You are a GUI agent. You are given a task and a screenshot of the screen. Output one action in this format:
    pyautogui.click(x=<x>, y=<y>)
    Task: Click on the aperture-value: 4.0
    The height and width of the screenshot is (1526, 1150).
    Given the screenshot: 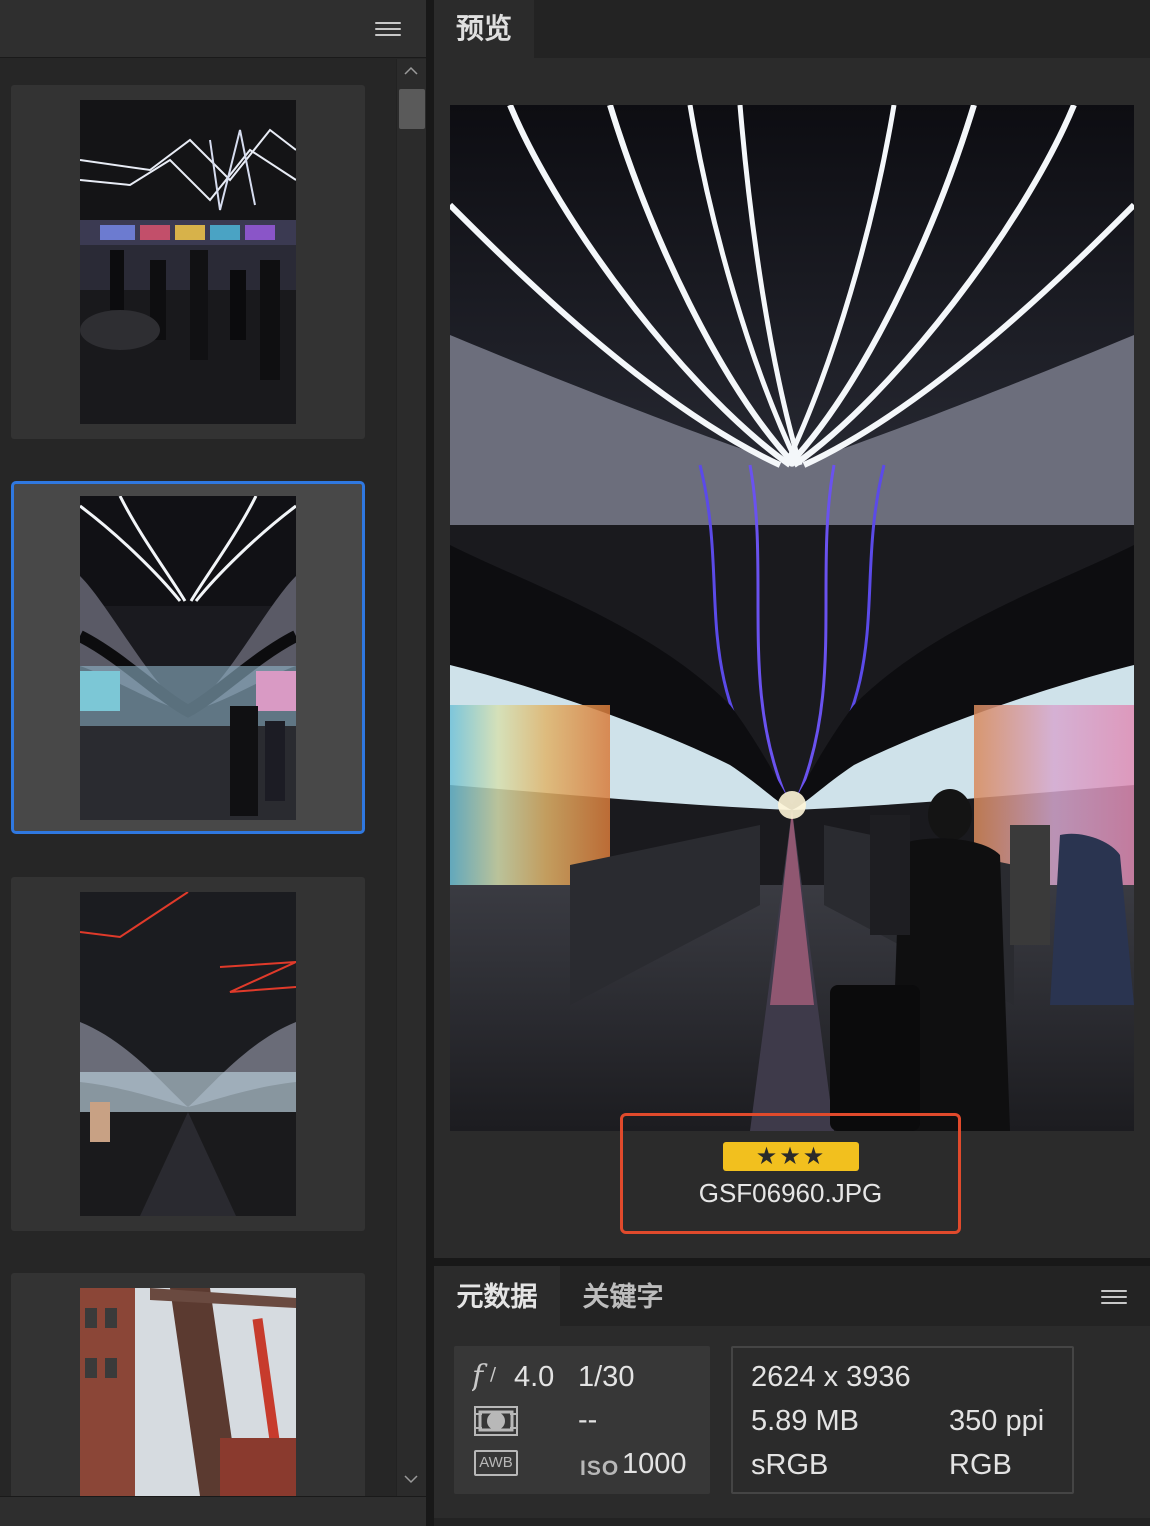 What is the action you would take?
    pyautogui.click(x=534, y=1377)
    